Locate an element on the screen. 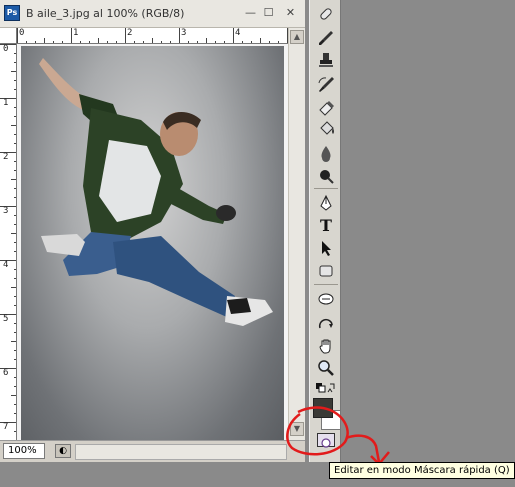  clone-stamp-icon is located at coordinates (326, 60).